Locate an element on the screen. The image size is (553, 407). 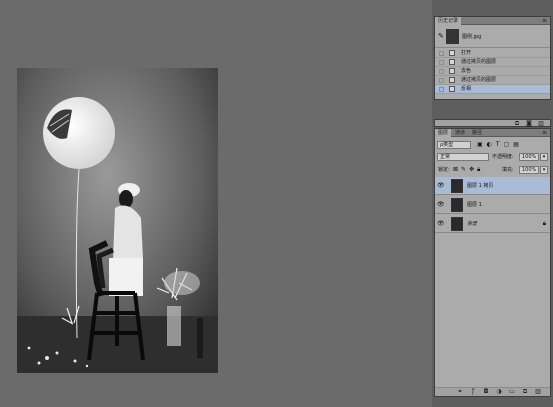
opacity-field: 100% is located at coordinates (529, 157).